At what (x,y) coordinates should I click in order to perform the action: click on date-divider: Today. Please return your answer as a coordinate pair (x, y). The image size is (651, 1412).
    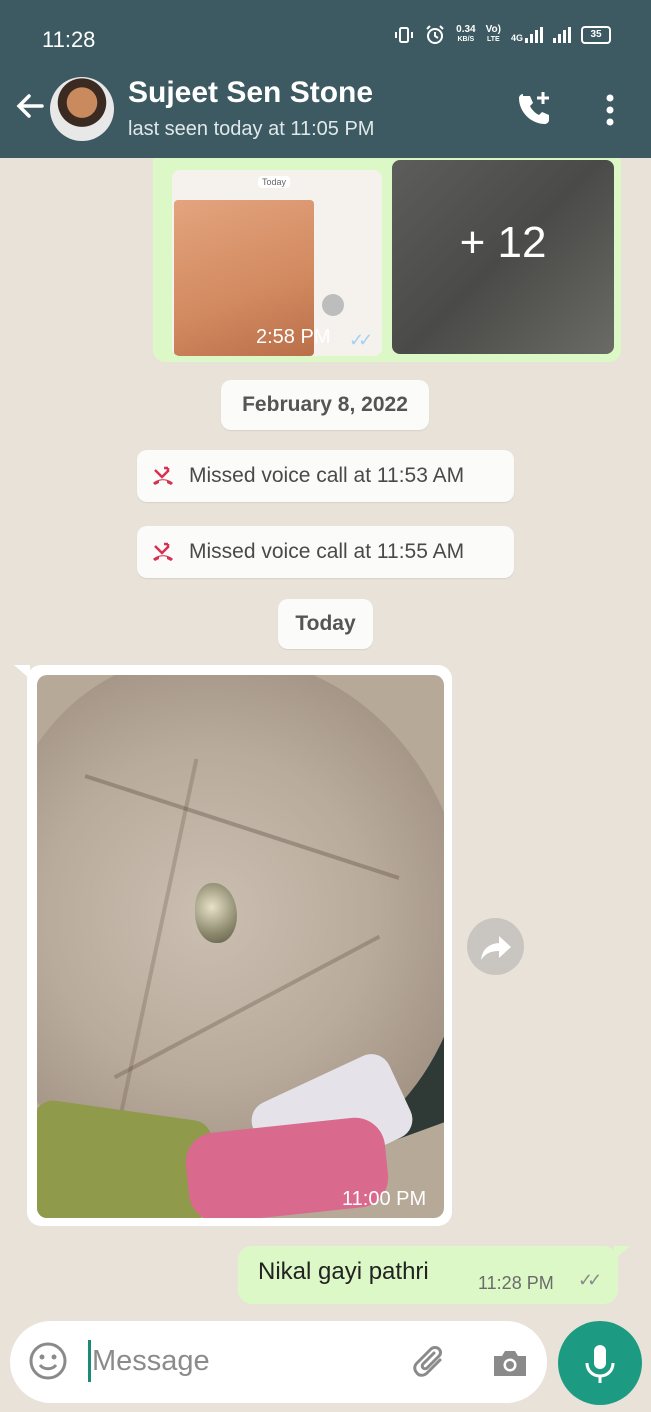
    Looking at the image, I should click on (325, 624).